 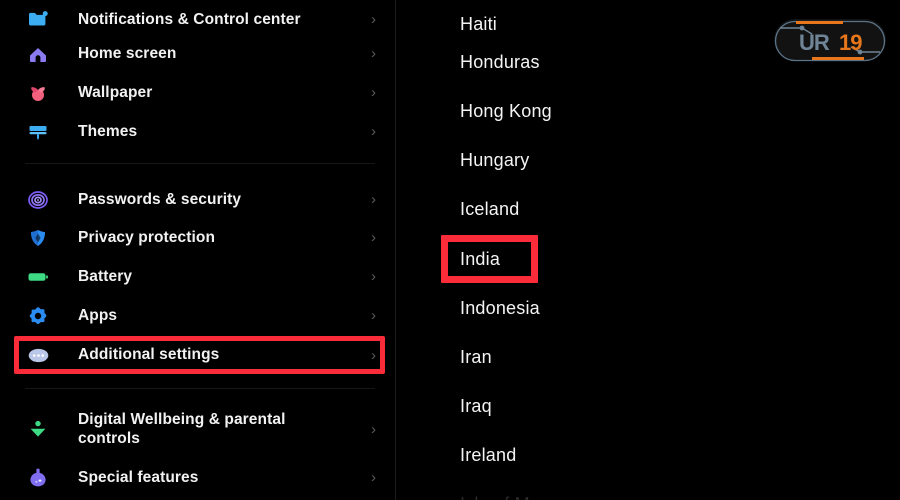 I want to click on country-name: Haiti, so click(x=479, y=24).